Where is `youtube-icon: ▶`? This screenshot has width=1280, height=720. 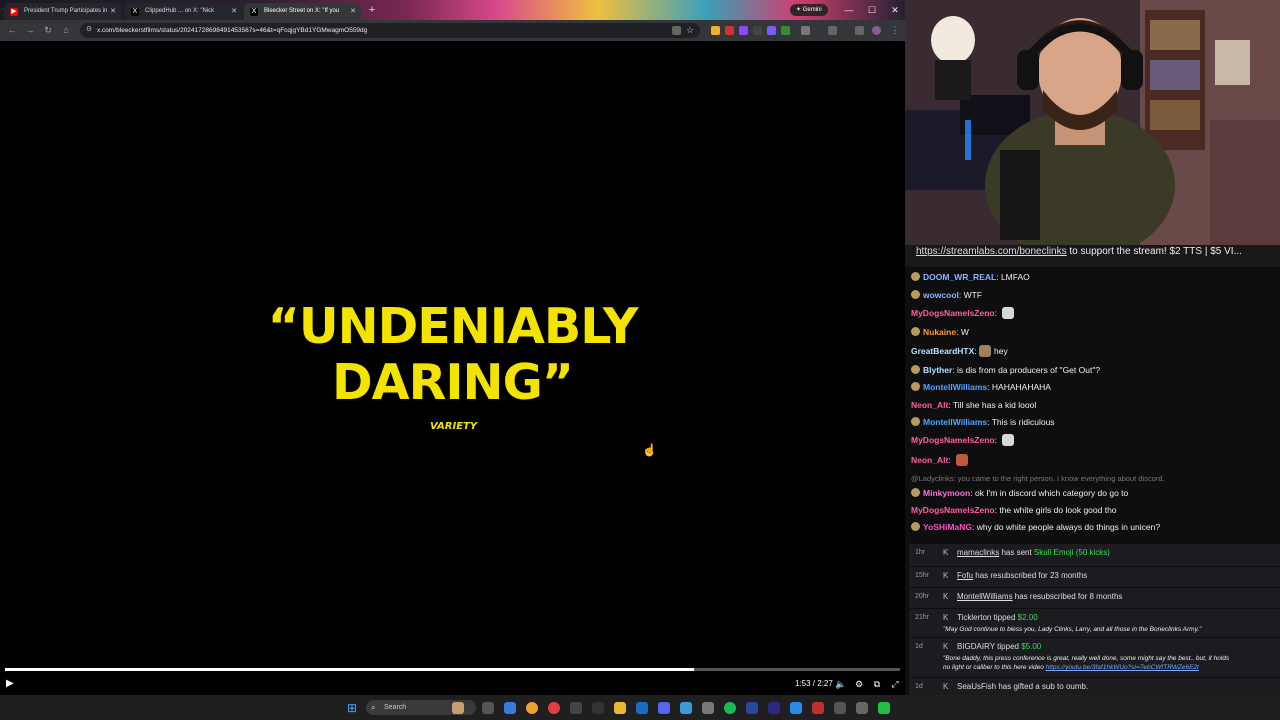
youtube-icon: ▶ is located at coordinates (14, 12).